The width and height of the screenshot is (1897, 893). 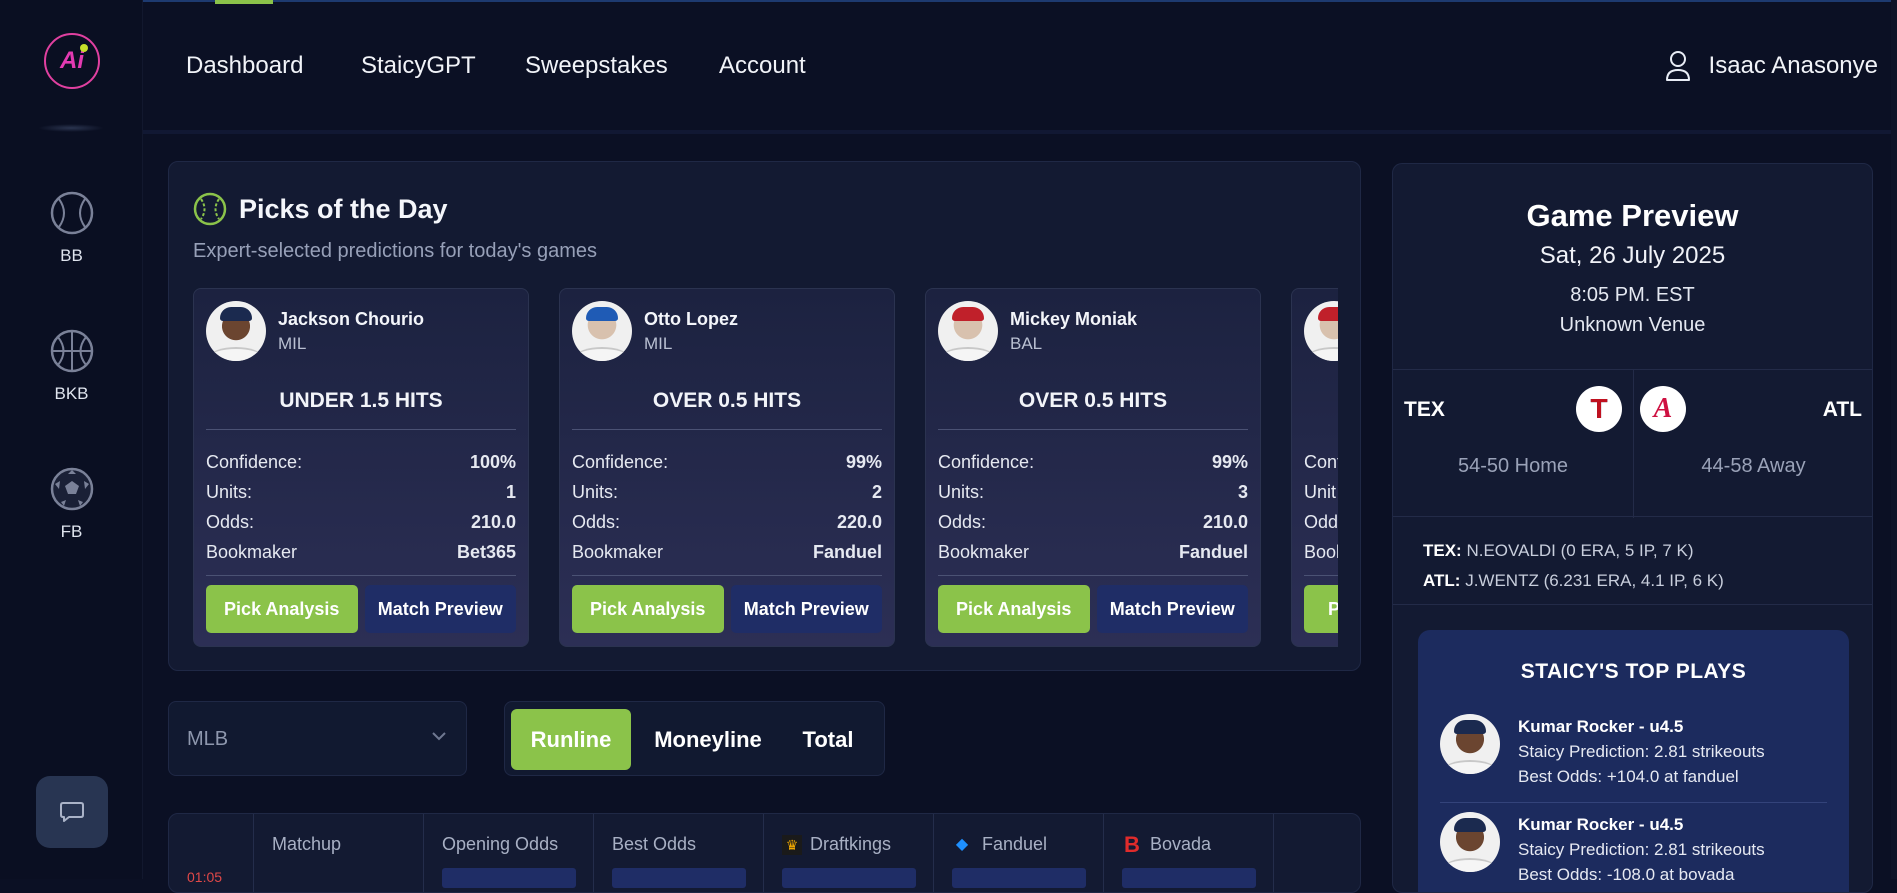 What do you see at coordinates (828, 739) in the screenshot?
I see `tab-total: Total` at bounding box center [828, 739].